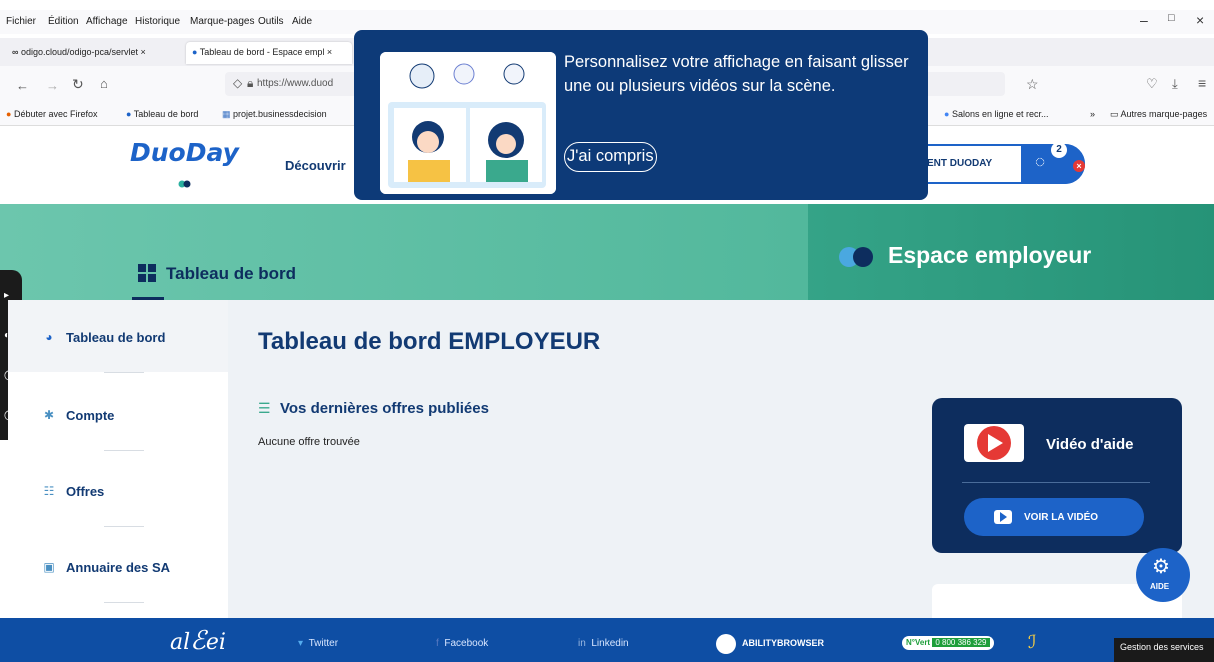 The image size is (1214, 662). What do you see at coordinates (49, 491) in the screenshot?
I see `list-icon: ☷` at bounding box center [49, 491].